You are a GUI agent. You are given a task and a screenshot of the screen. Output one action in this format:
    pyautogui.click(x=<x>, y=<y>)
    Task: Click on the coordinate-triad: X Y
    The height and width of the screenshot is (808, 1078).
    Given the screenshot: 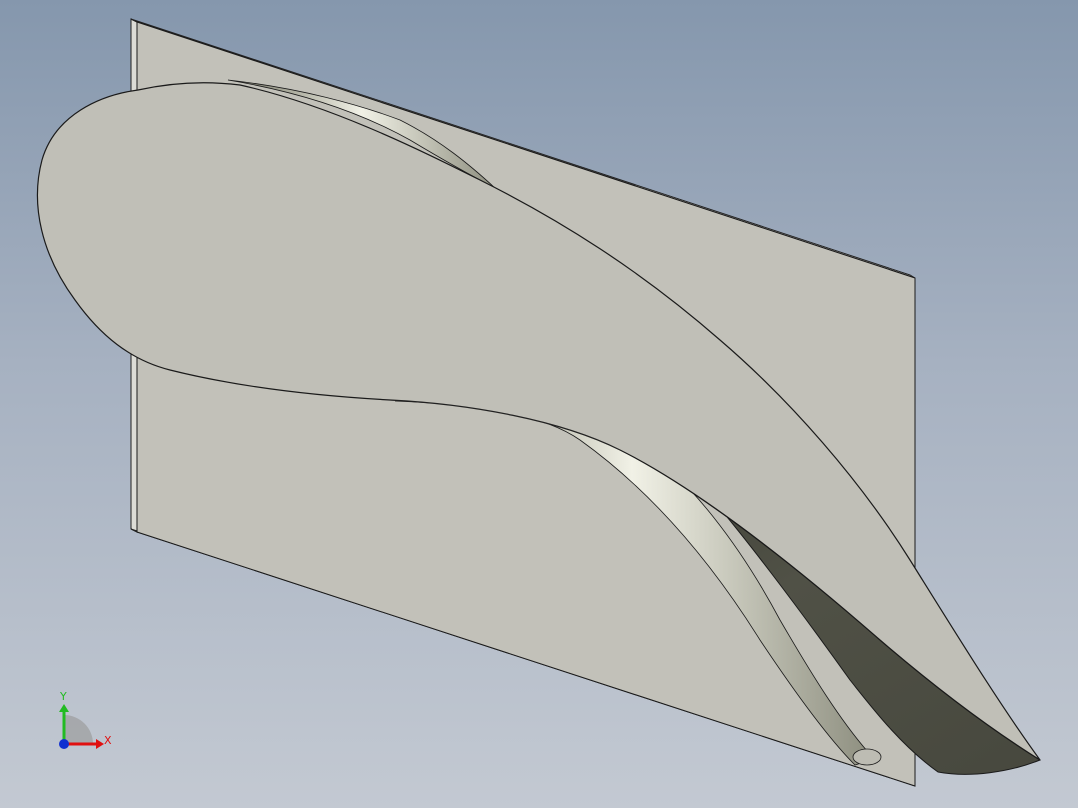 What is the action you would take?
    pyautogui.click(x=85, y=719)
    